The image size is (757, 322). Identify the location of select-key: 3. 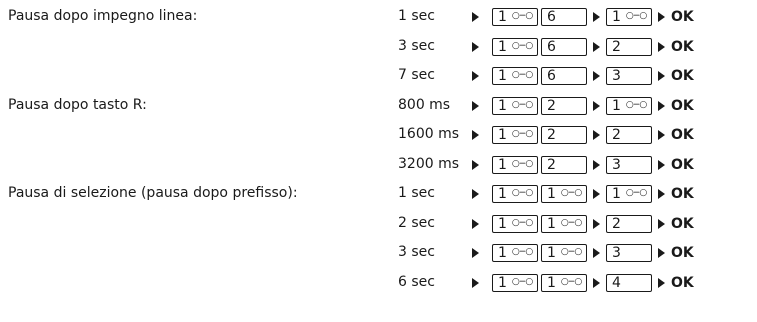
(629, 253).